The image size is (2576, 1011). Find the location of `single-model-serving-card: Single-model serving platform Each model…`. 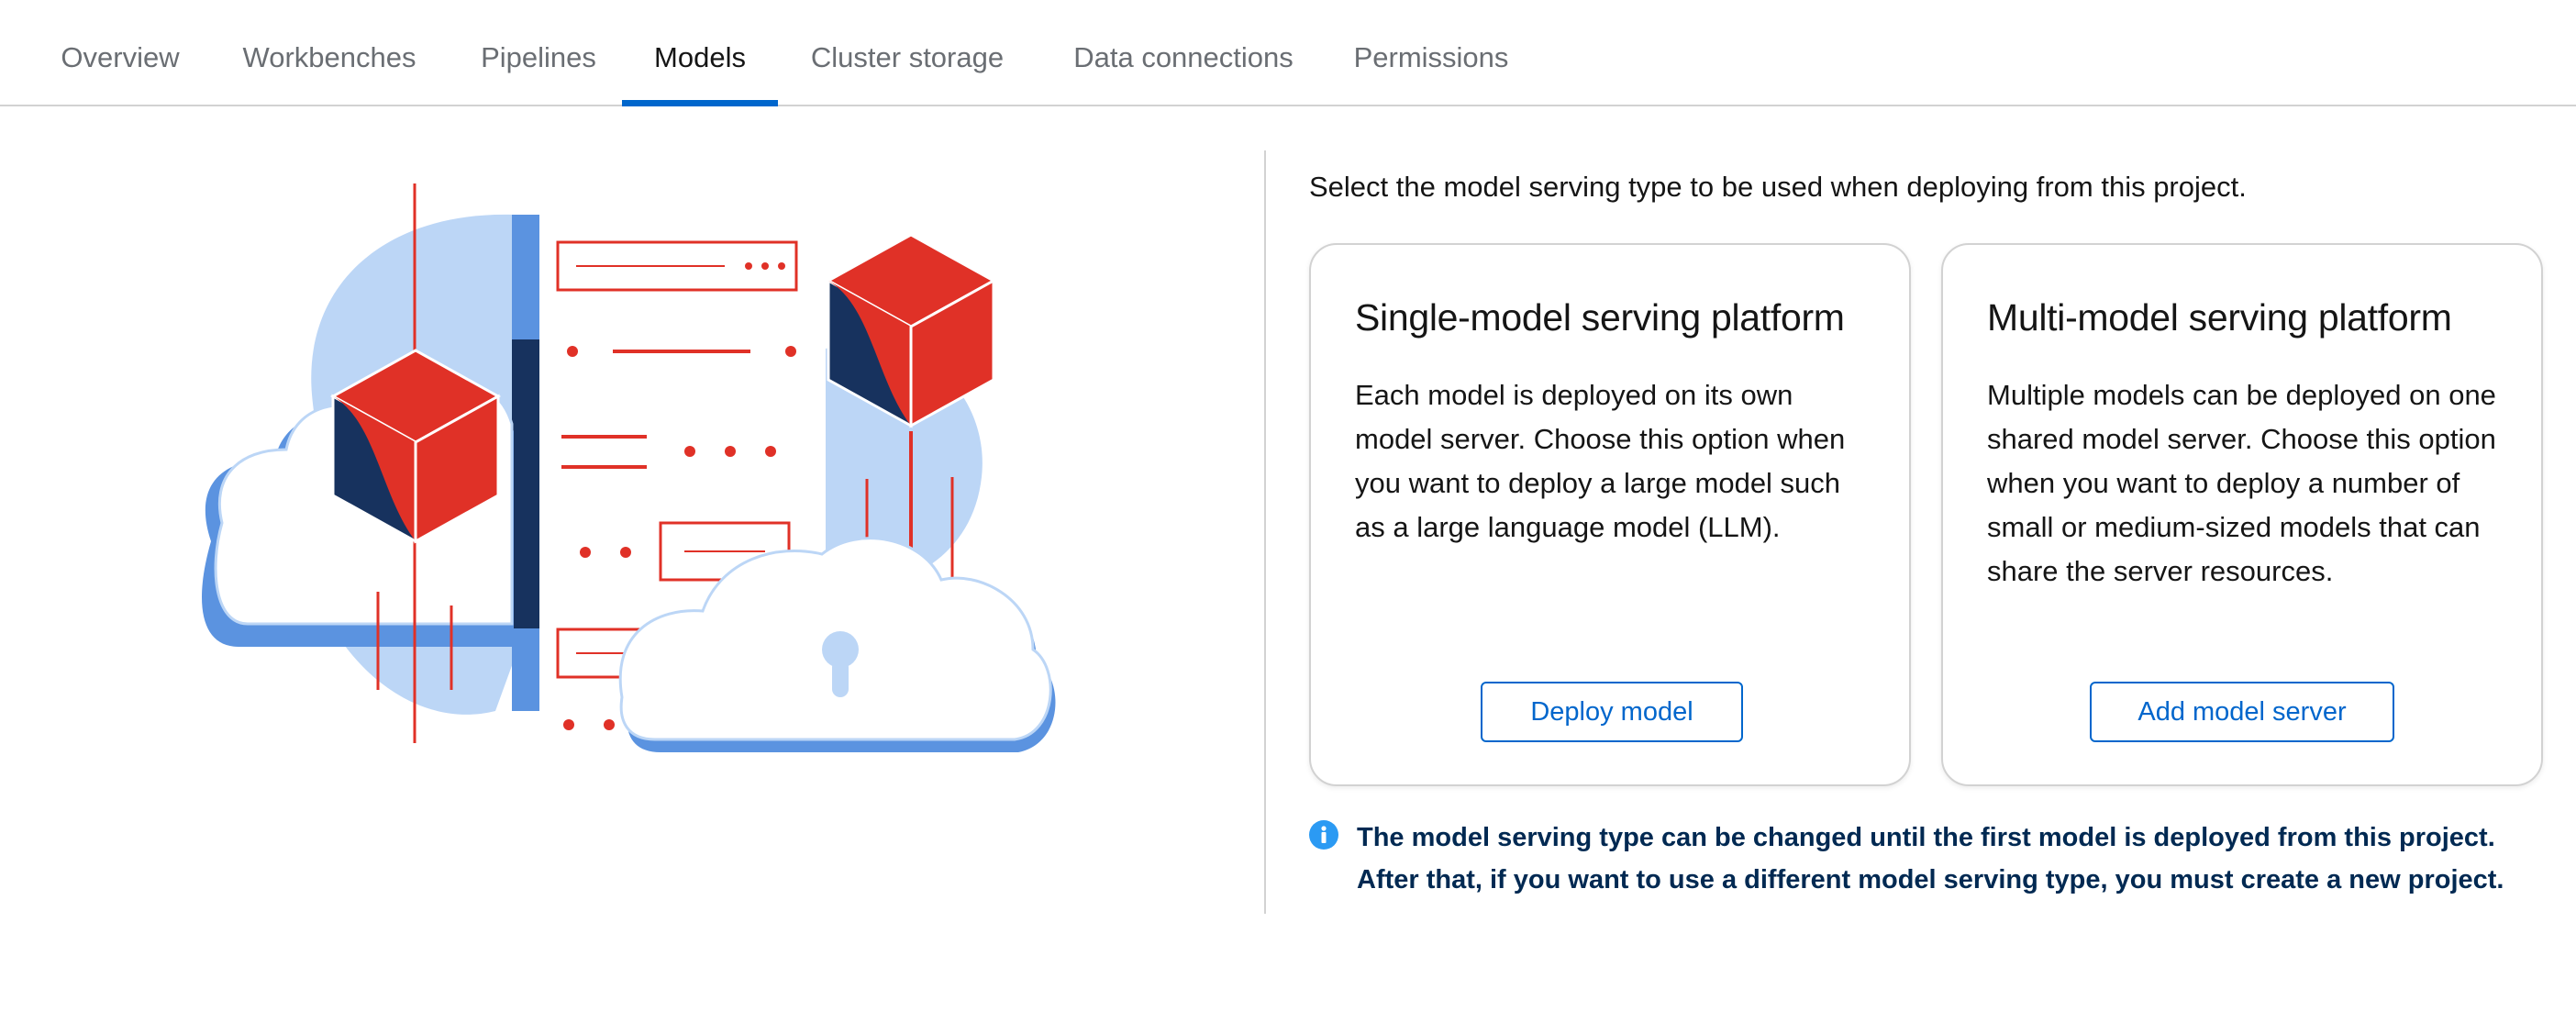

single-model-serving-card: Single-model serving platform Each model… is located at coordinates (1610, 514).